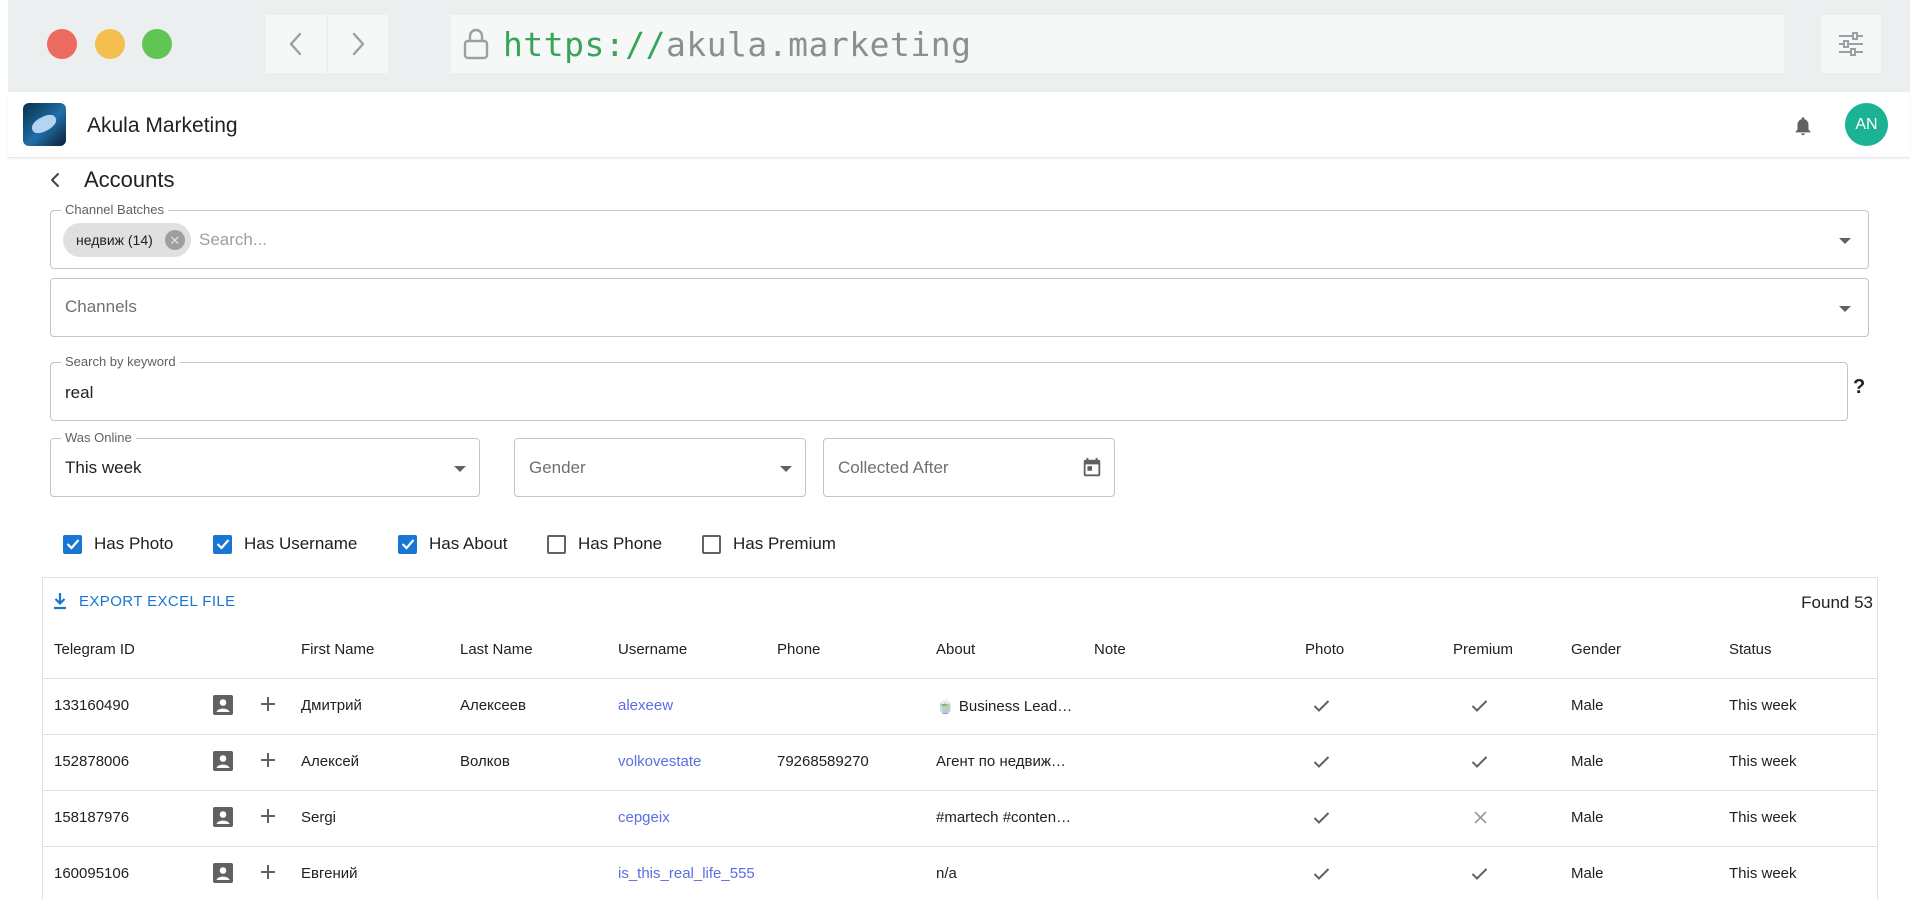 The height and width of the screenshot is (900, 1920). Describe the element at coordinates (620, 543) in the screenshot. I see `has-phone-label: Has Phone` at that location.